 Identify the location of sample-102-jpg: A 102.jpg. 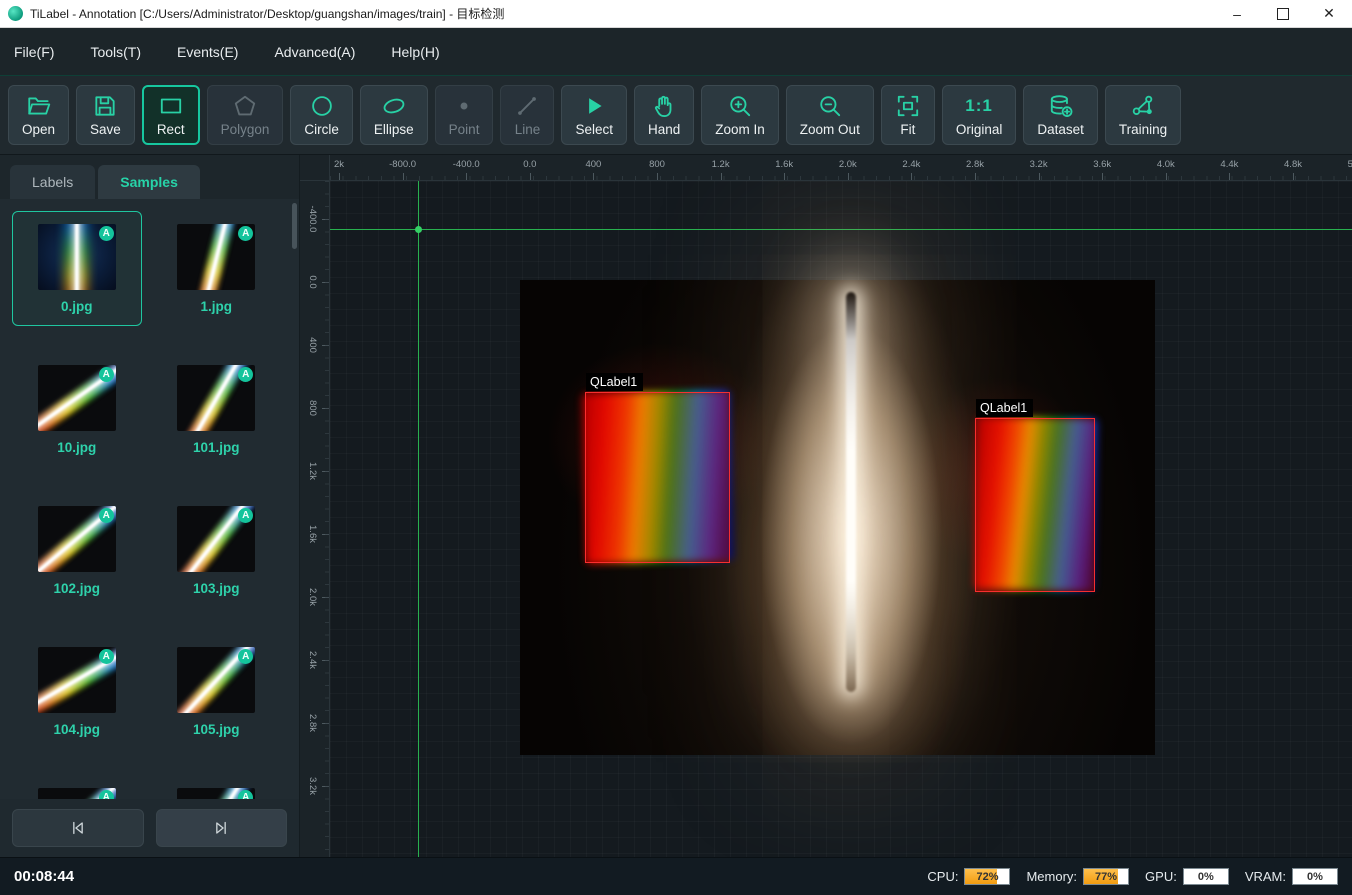
(77, 550).